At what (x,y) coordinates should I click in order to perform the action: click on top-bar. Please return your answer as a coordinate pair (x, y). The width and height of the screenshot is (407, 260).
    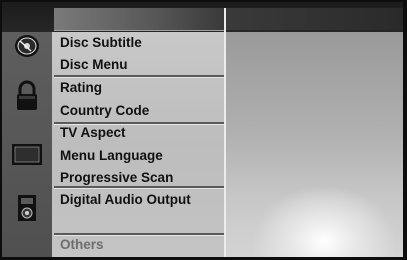
    Looking at the image, I should click on (202, 17).